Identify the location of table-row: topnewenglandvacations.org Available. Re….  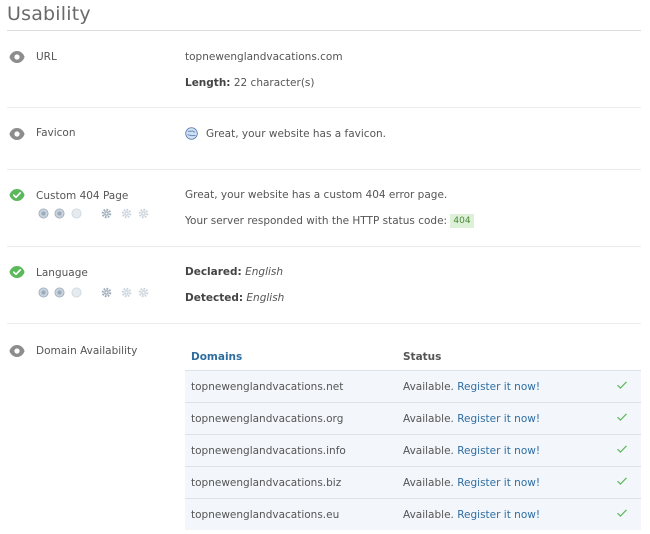
(413, 418).